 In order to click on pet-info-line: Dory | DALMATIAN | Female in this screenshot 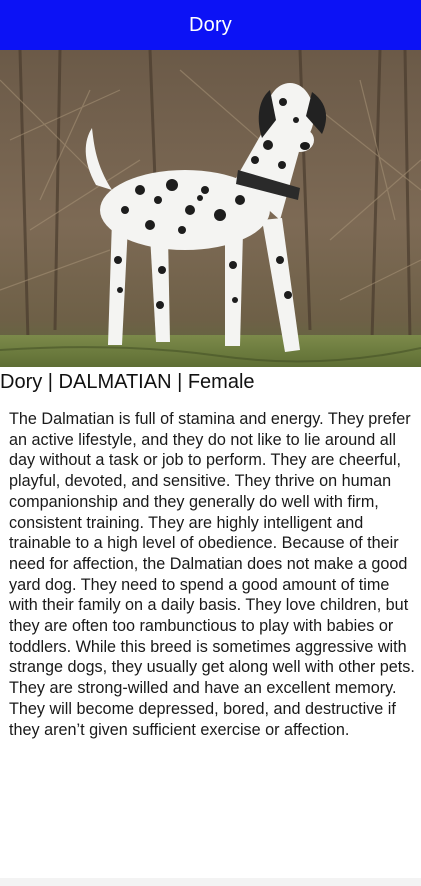, I will do `click(127, 382)`.